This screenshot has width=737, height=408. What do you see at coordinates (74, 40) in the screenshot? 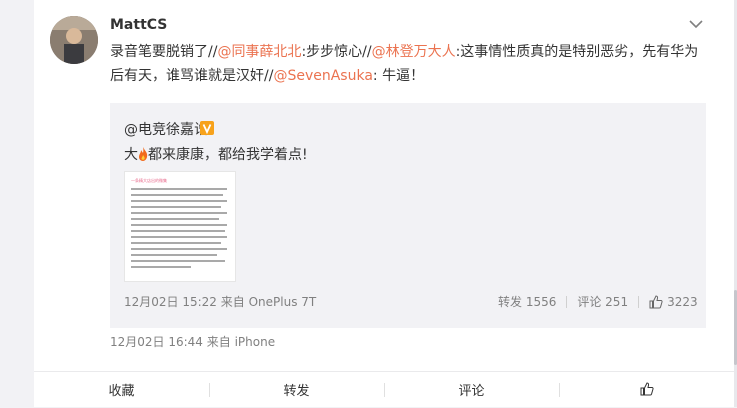
I see `avatar` at bounding box center [74, 40].